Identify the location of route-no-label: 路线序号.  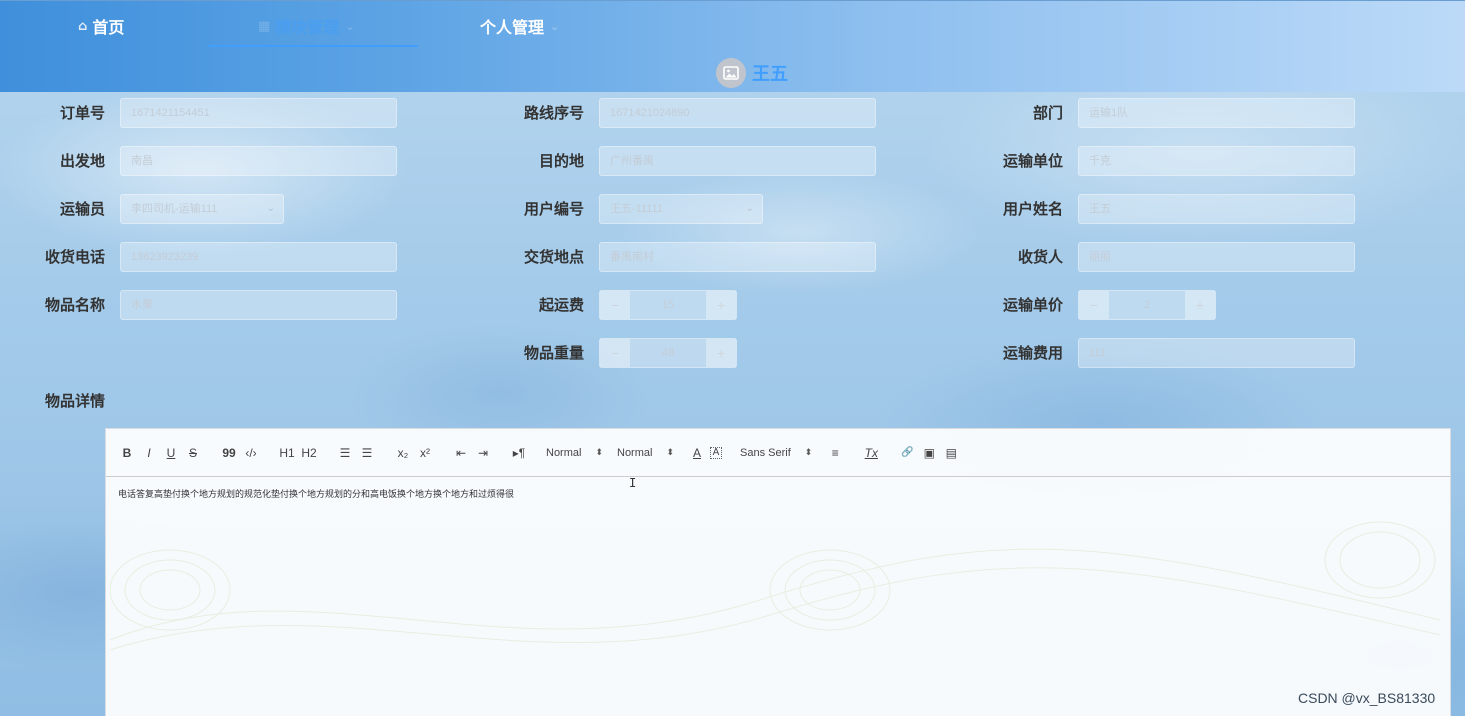
(553, 113).